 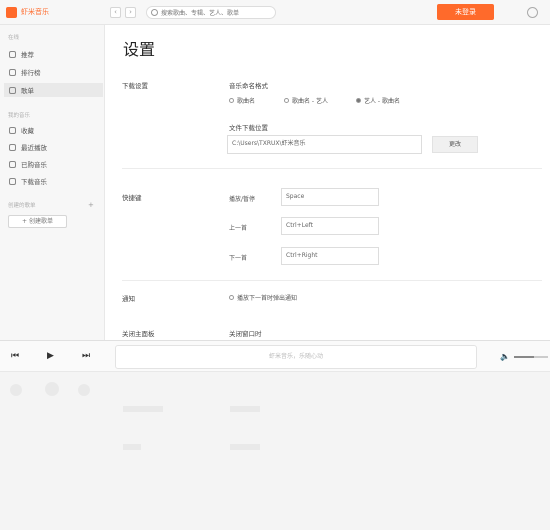 What do you see at coordinates (128, 299) in the screenshot?
I see `notify-label: 通知` at bounding box center [128, 299].